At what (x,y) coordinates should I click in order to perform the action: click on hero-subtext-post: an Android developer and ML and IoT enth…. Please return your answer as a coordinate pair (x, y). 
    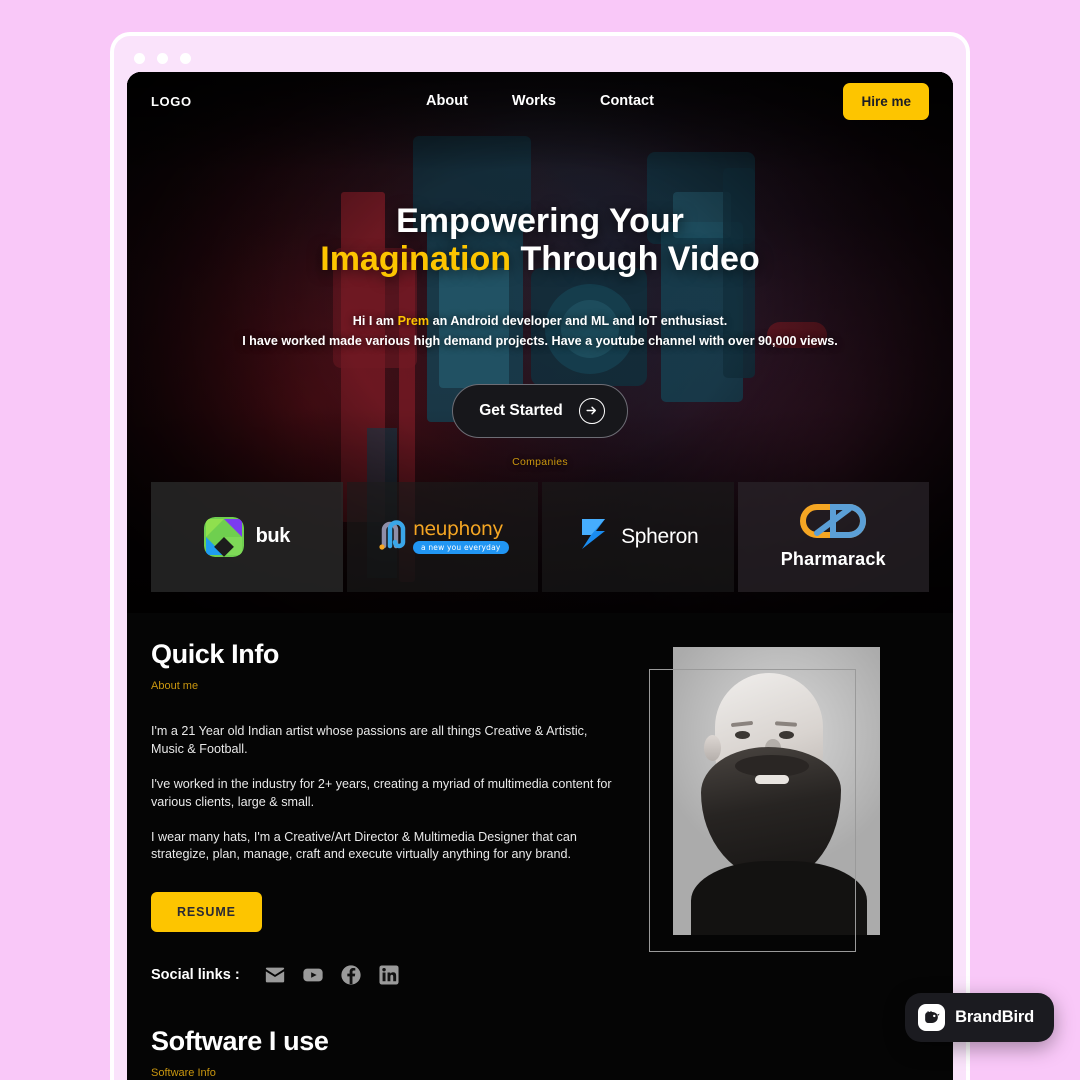
    Looking at the image, I should click on (578, 320).